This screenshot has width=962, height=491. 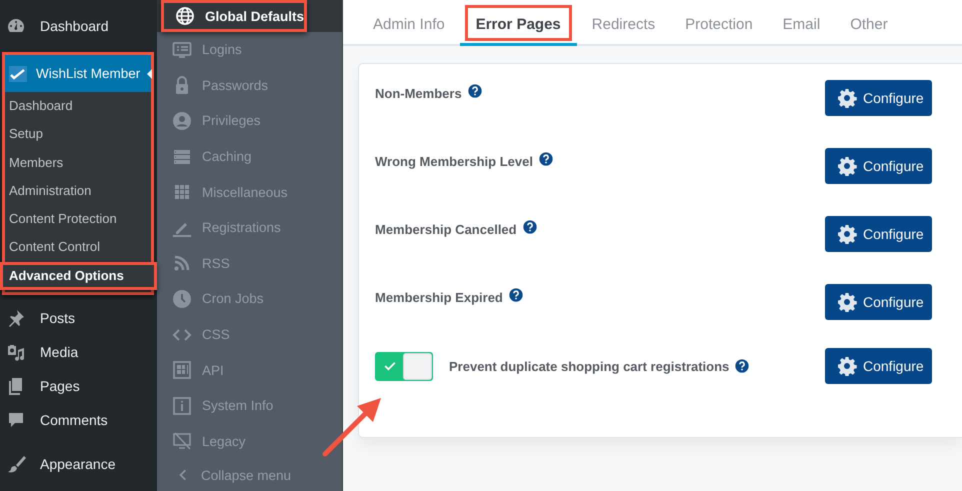 What do you see at coordinates (78, 420) in the screenshot?
I see `menu-item: Comments` at bounding box center [78, 420].